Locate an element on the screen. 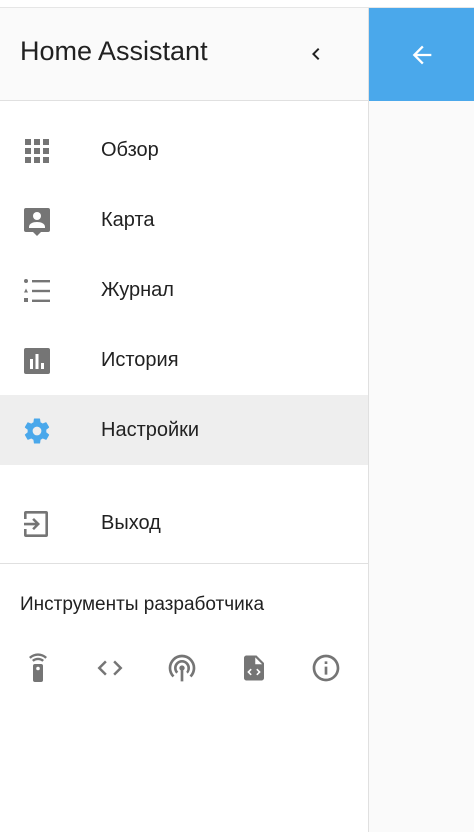 This screenshot has height=832, width=474. dev-tool-template-file-button is located at coordinates (254, 668).